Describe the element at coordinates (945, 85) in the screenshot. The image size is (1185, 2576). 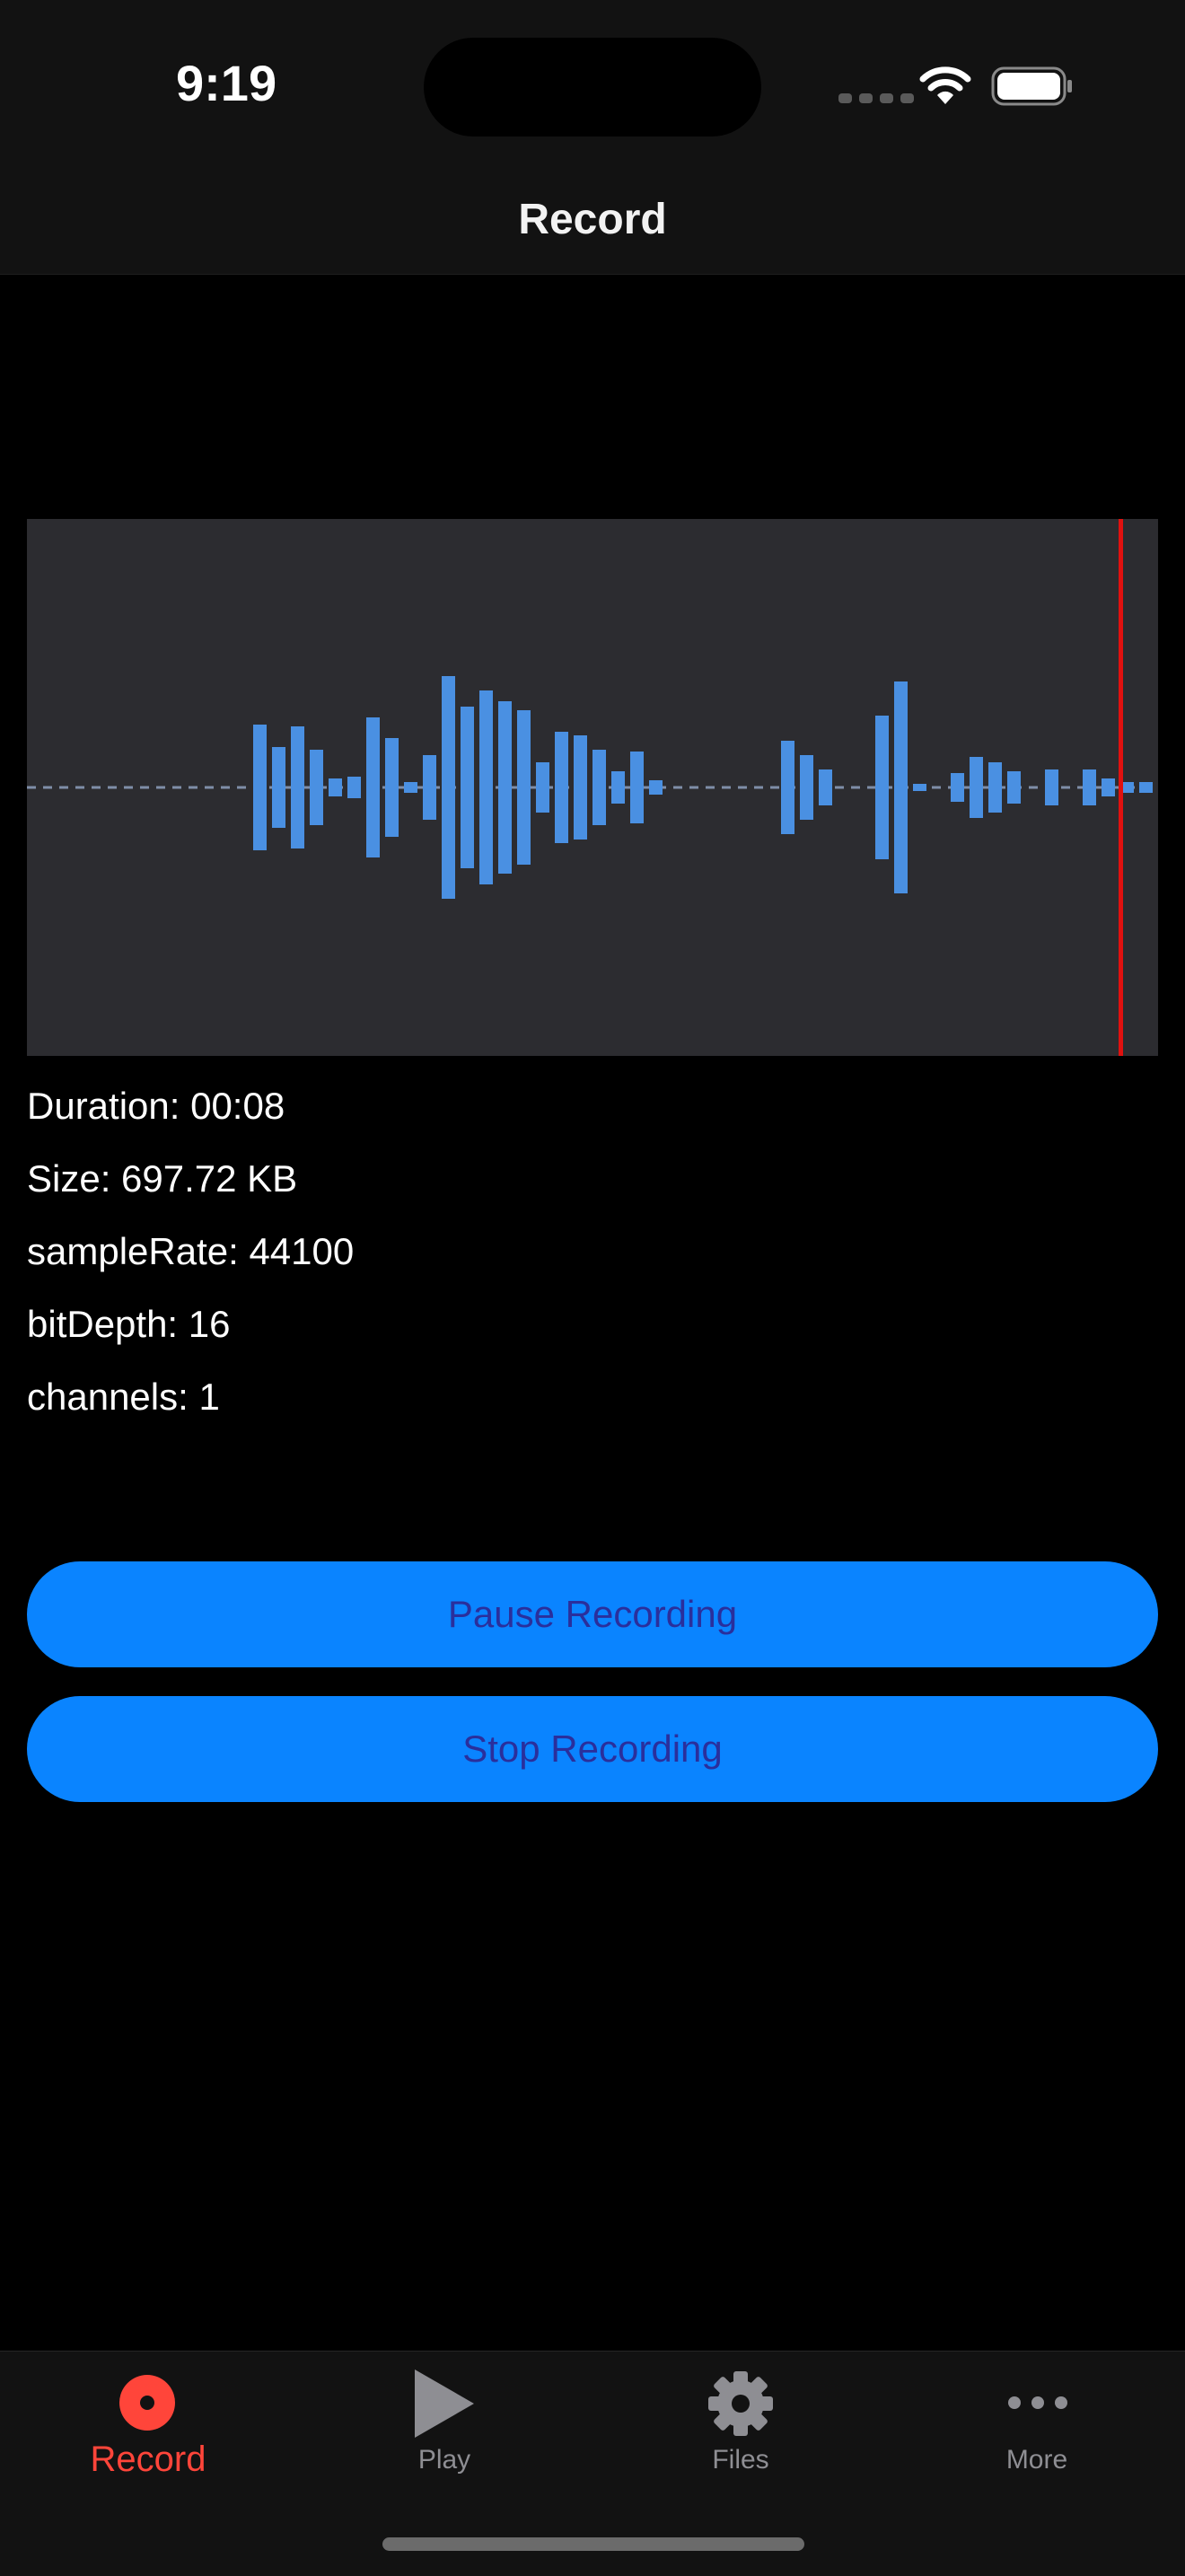
I see `wifi-icon` at that location.